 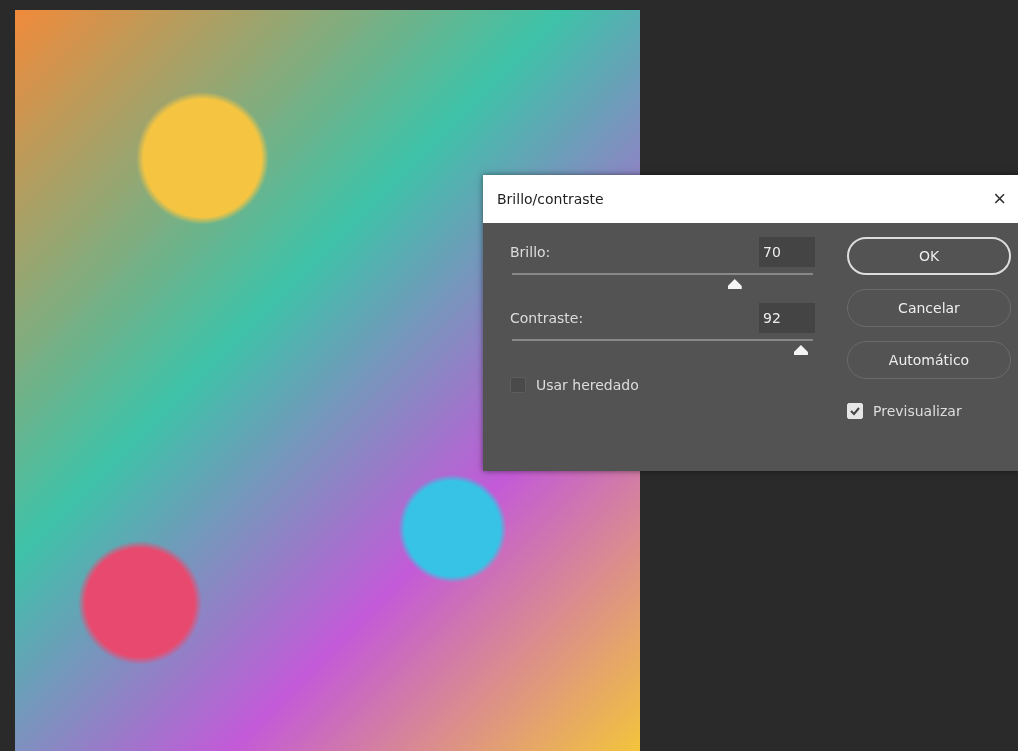 What do you see at coordinates (917, 411) in the screenshot?
I see `checkbox-label: Previsualizar` at bounding box center [917, 411].